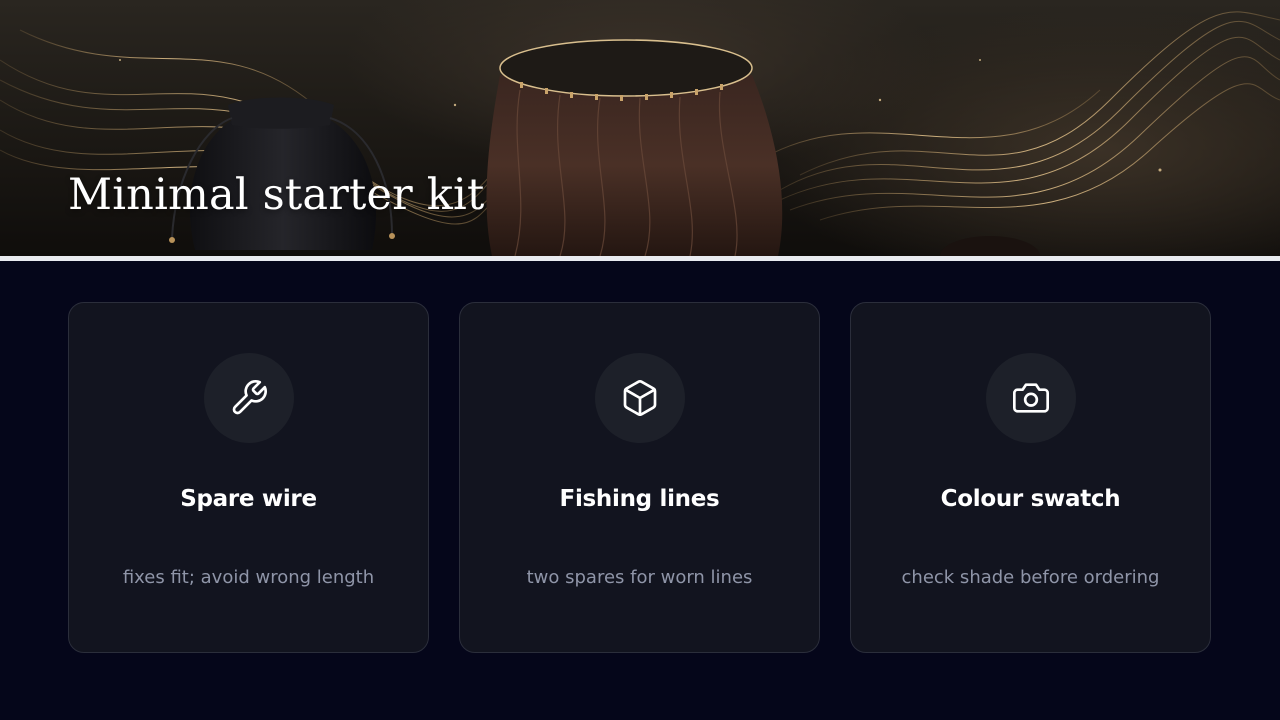 The height and width of the screenshot is (720, 1280). Describe the element at coordinates (639, 499) in the screenshot. I see `card-title: Fishing lines` at that location.